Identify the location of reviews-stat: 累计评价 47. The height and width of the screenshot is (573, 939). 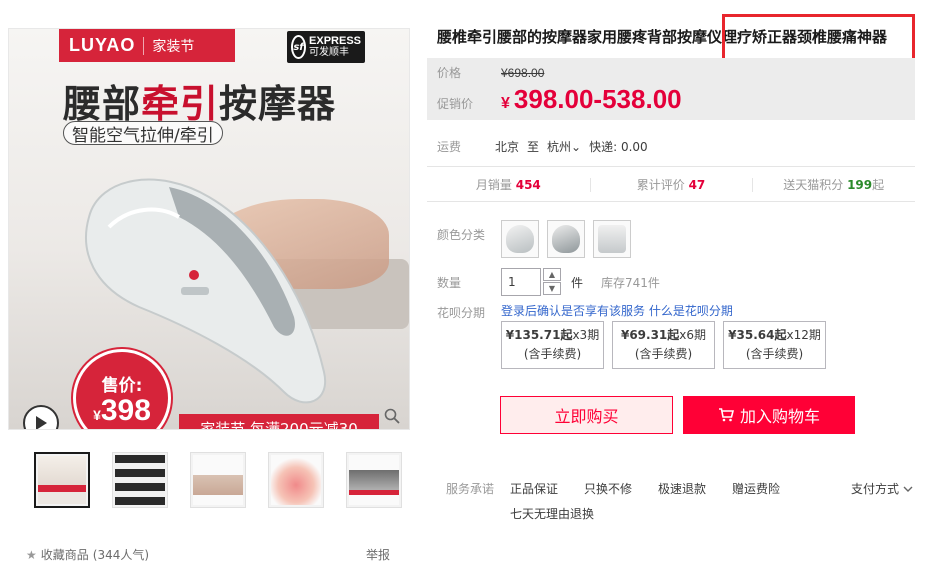
(671, 184).